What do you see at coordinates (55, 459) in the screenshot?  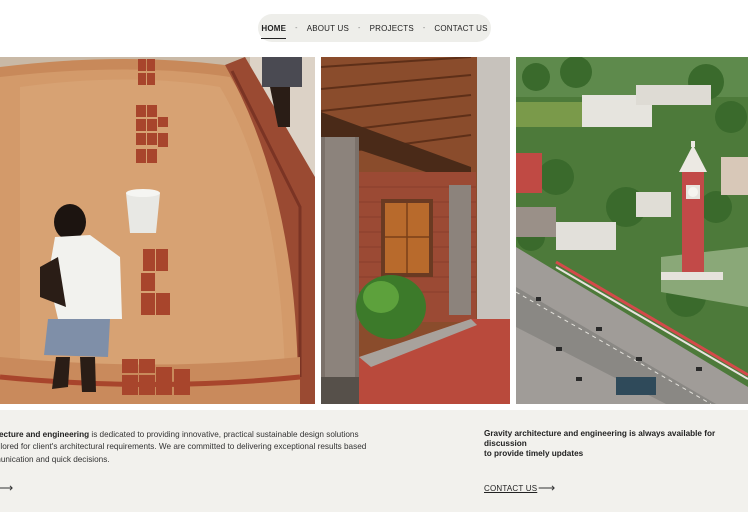 I see `about-line-3: munication and quick decisions.` at bounding box center [55, 459].